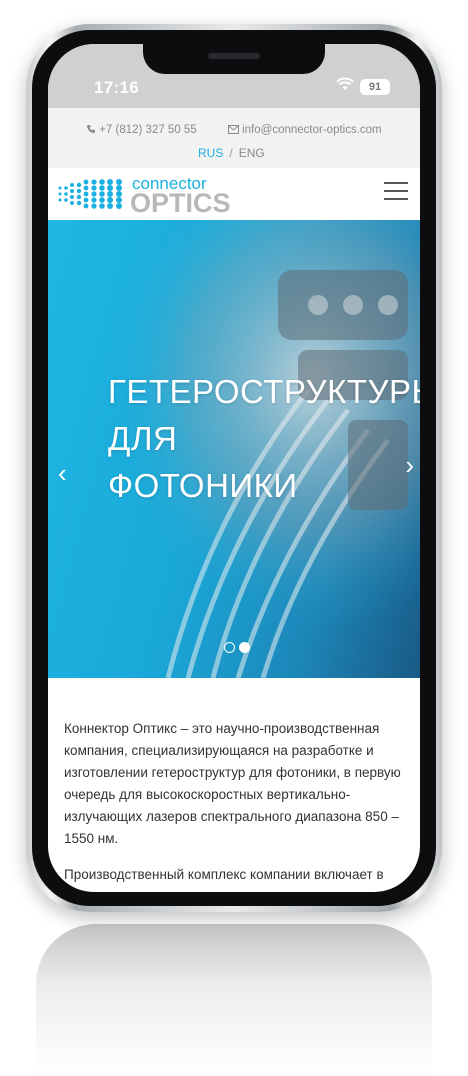  I want to click on phone-link: +7 (812) 327 50 55, so click(150, 130).